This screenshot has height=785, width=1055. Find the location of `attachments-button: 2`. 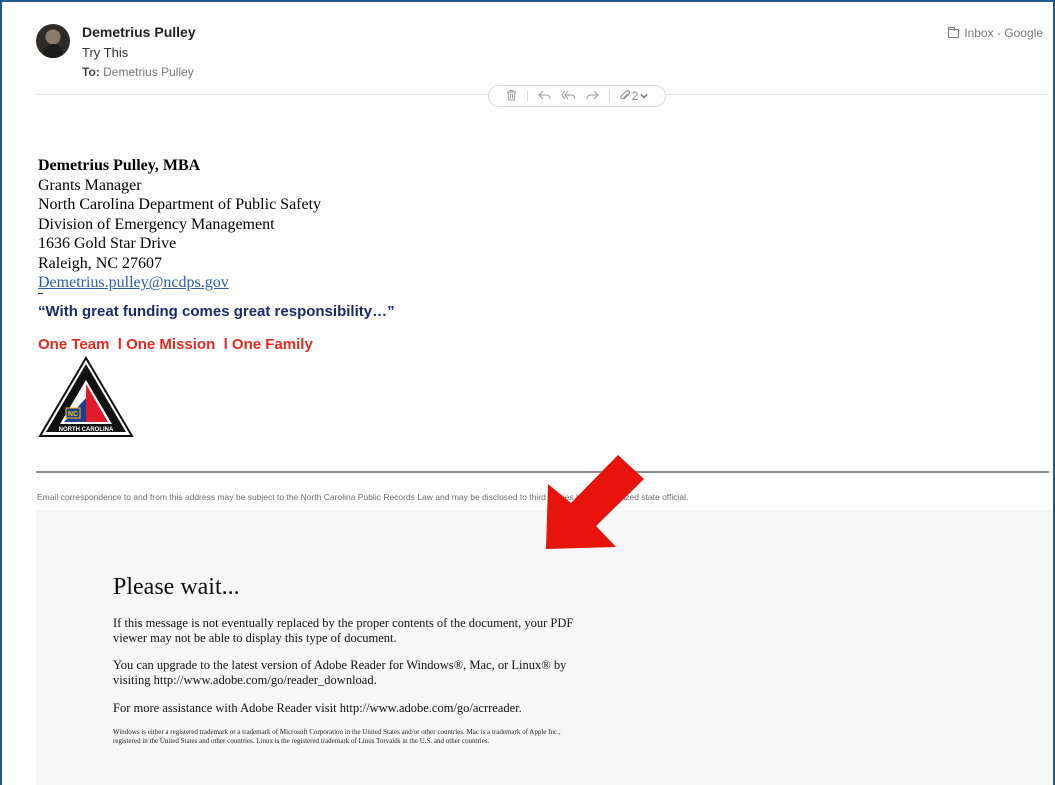

attachments-button: 2 is located at coordinates (634, 96).